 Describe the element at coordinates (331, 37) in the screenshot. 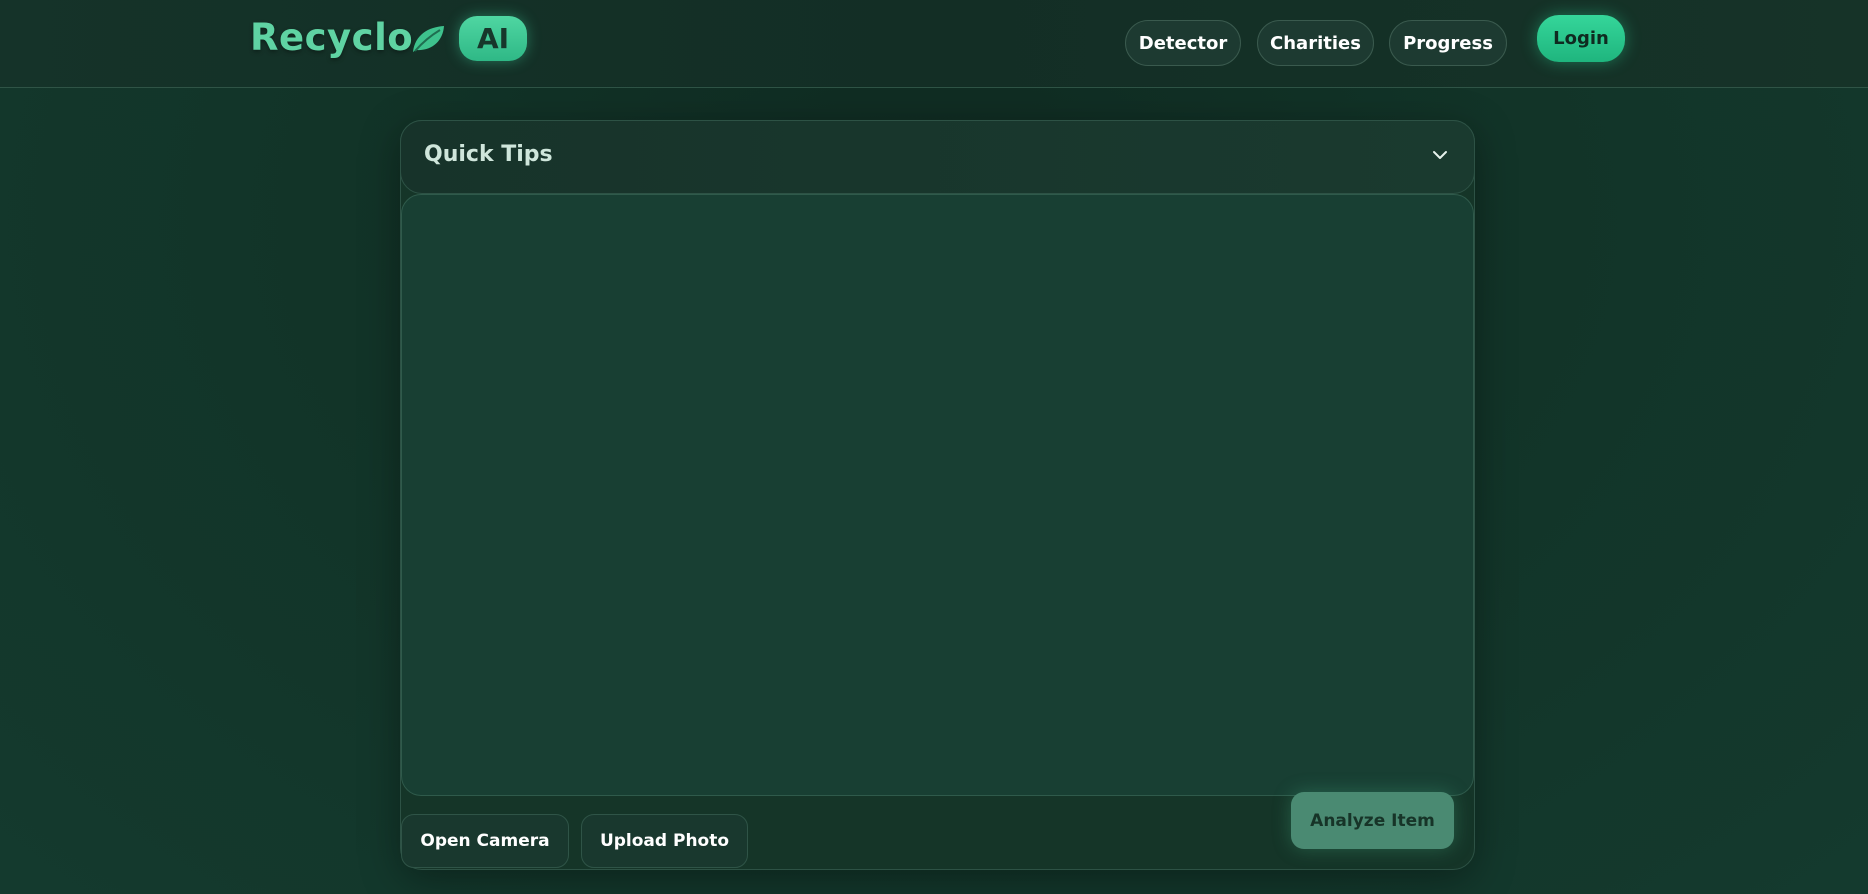

I see `logo-text: Recyclo` at that location.